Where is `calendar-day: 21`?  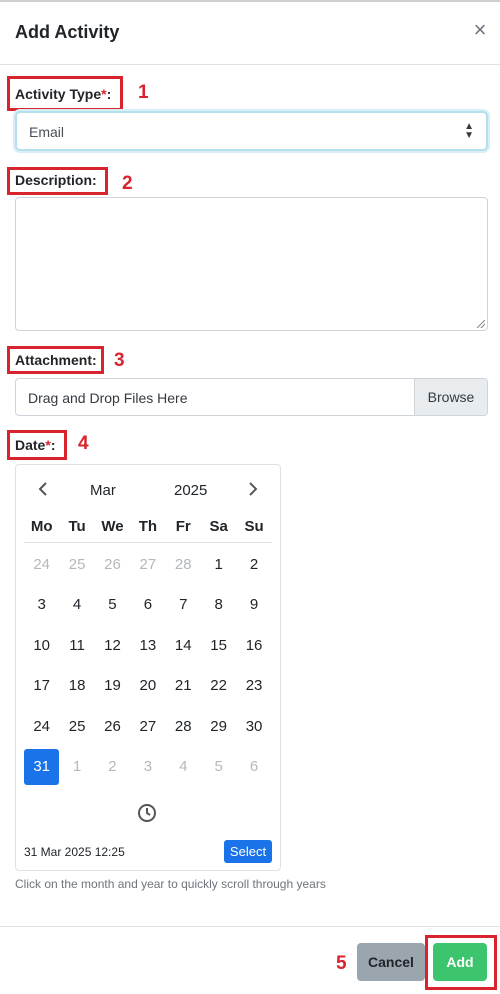
calendar-day: 21 is located at coordinates (183, 686).